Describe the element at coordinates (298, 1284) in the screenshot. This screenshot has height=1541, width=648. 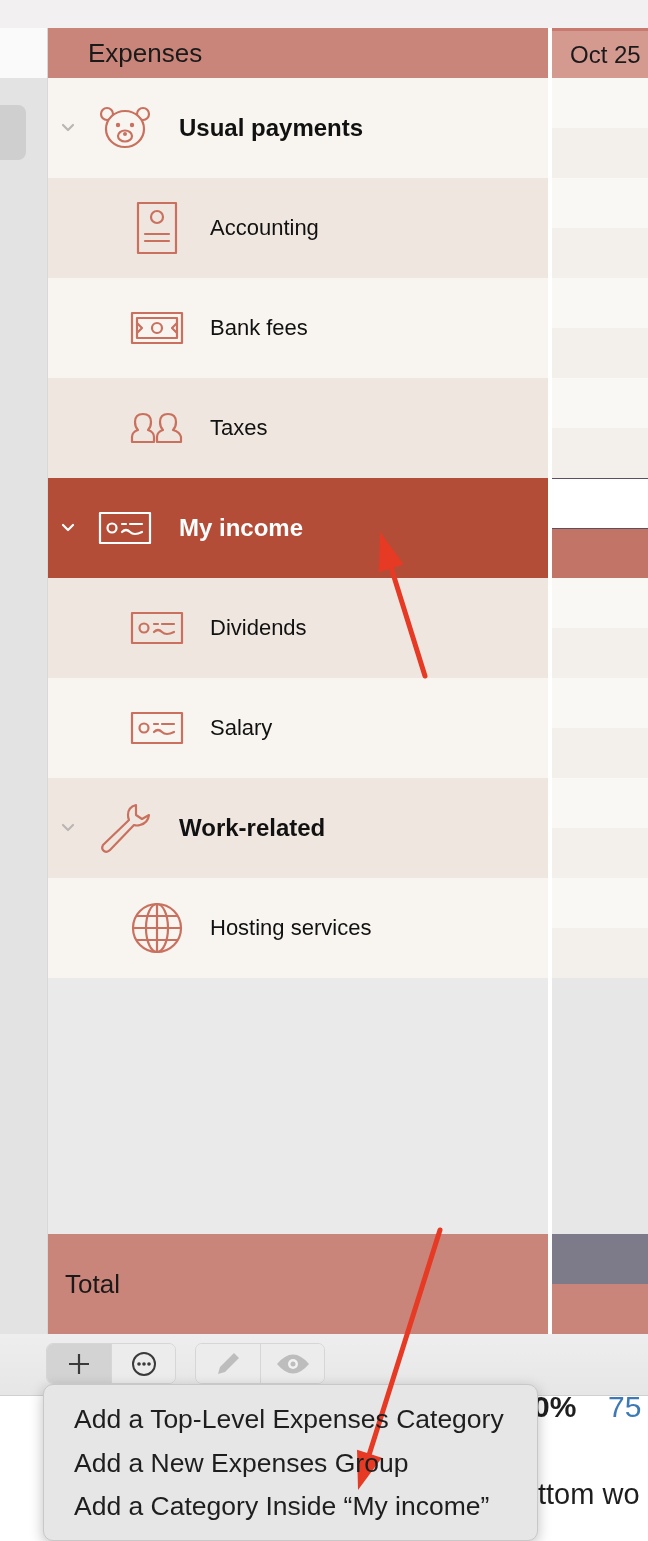
I see `total-label: Total` at that location.